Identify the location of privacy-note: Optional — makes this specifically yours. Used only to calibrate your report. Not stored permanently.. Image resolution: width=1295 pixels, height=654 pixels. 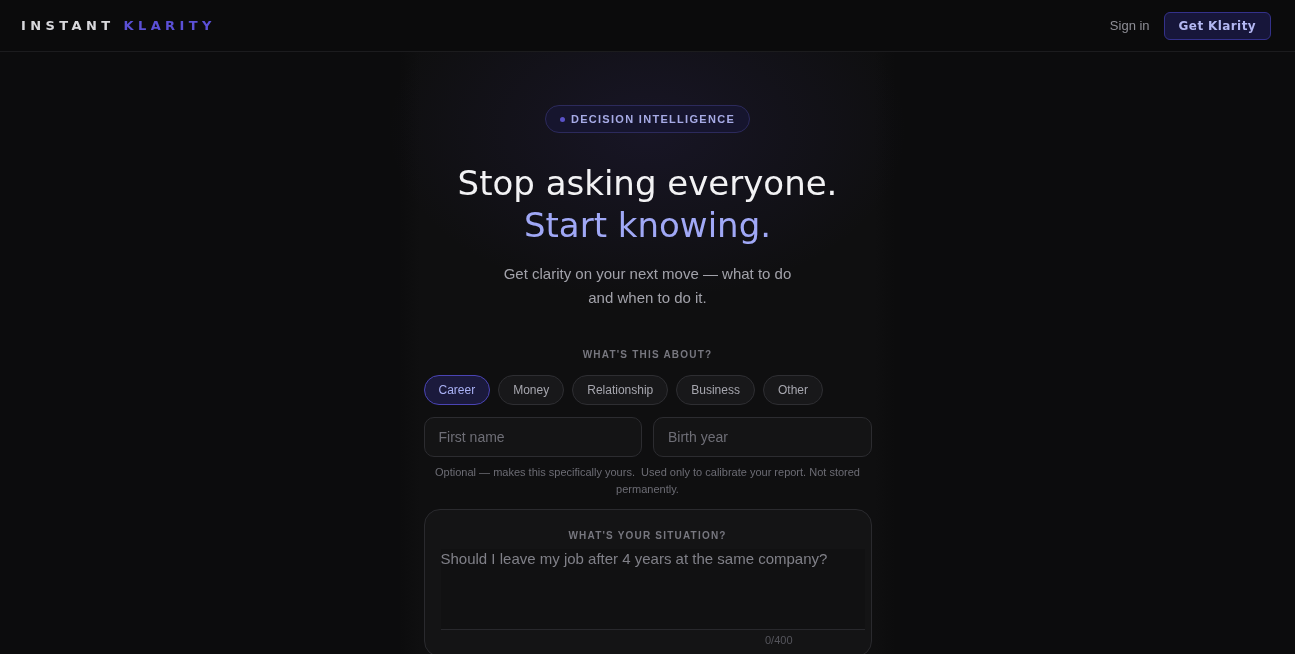
(647, 481).